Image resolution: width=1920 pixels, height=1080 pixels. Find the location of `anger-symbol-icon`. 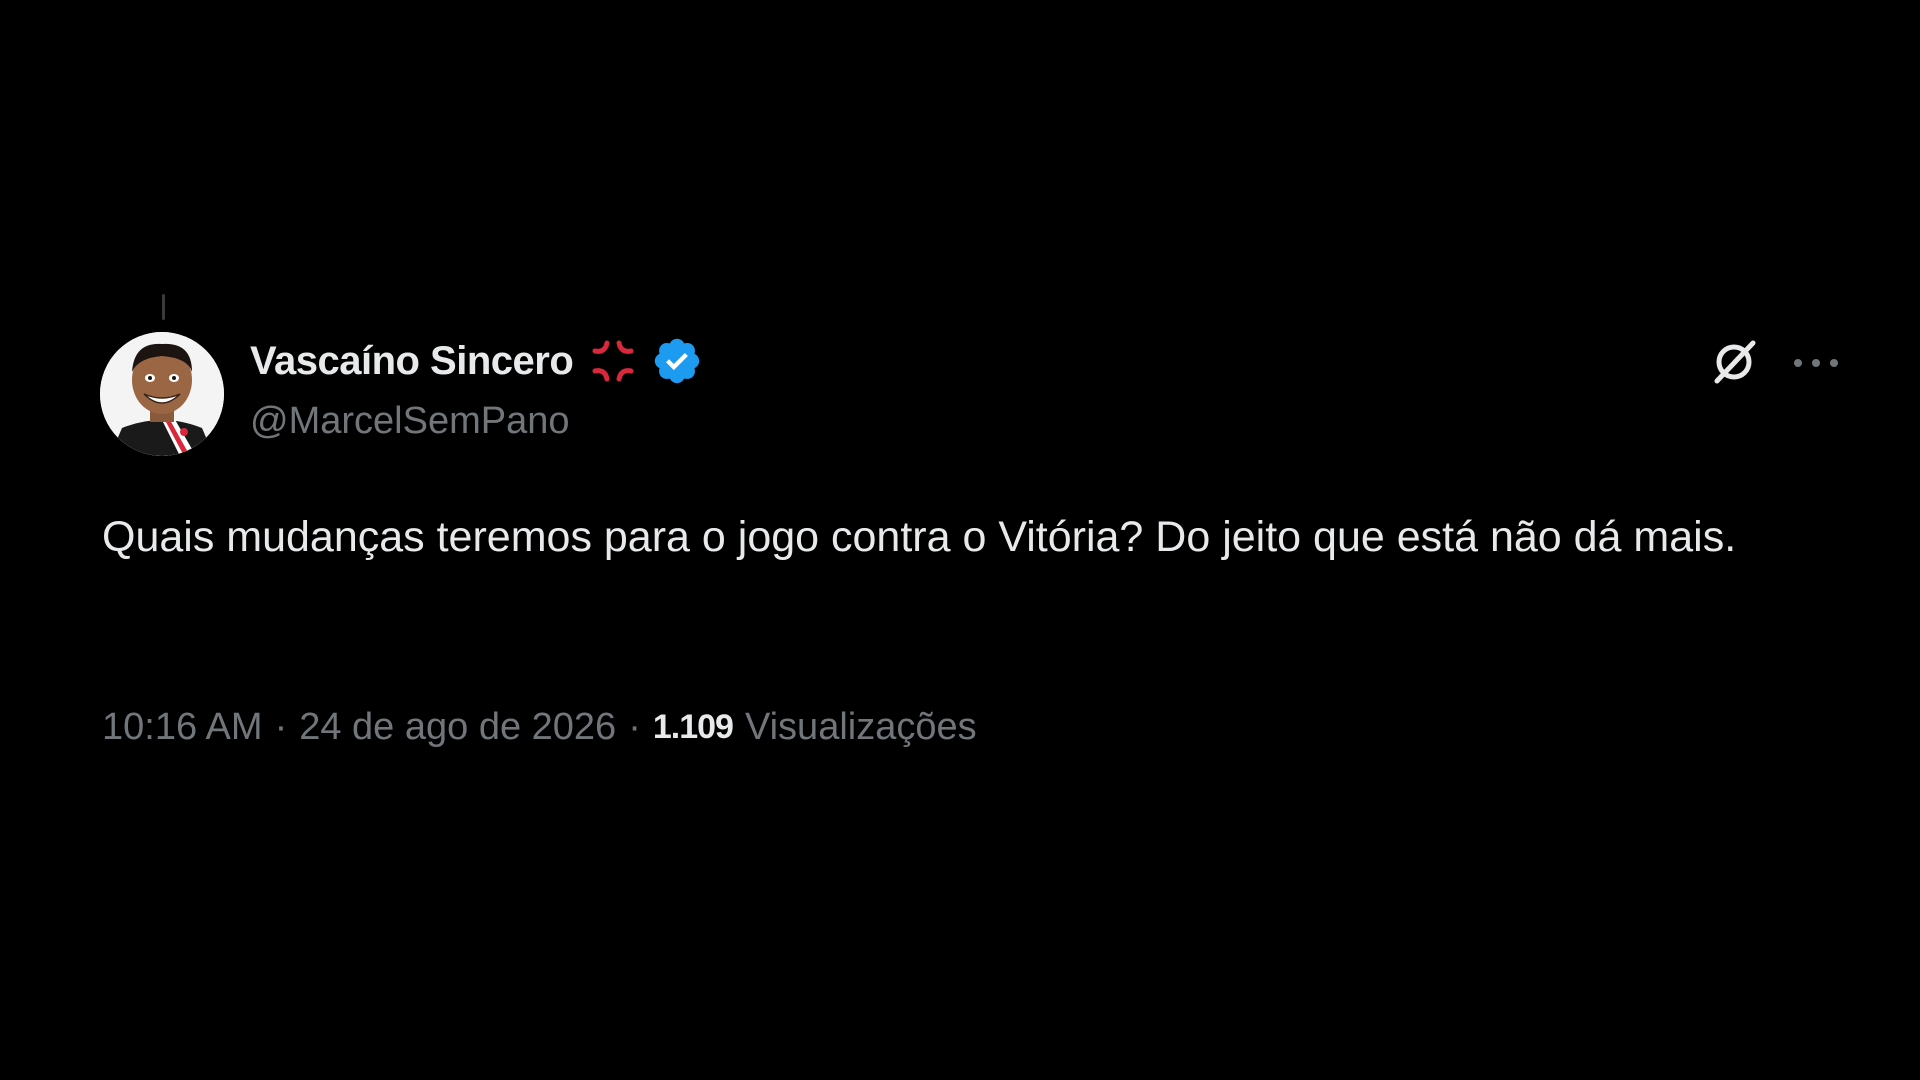

anger-symbol-icon is located at coordinates (613, 361).